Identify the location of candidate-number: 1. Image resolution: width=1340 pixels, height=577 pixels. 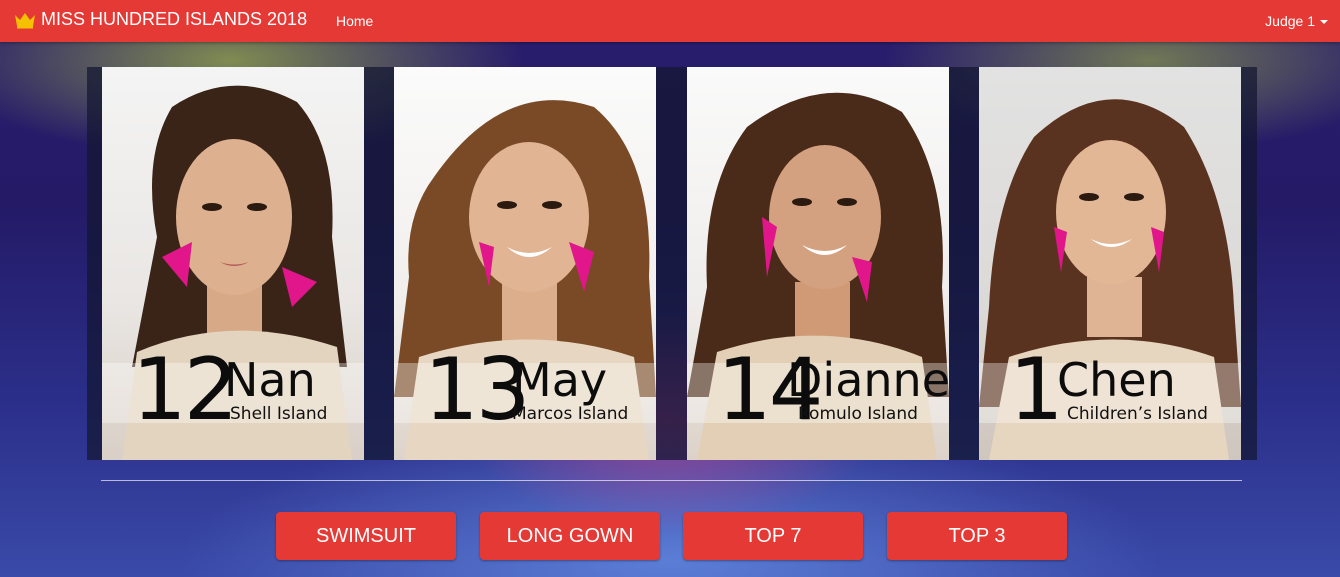
(1036, 390).